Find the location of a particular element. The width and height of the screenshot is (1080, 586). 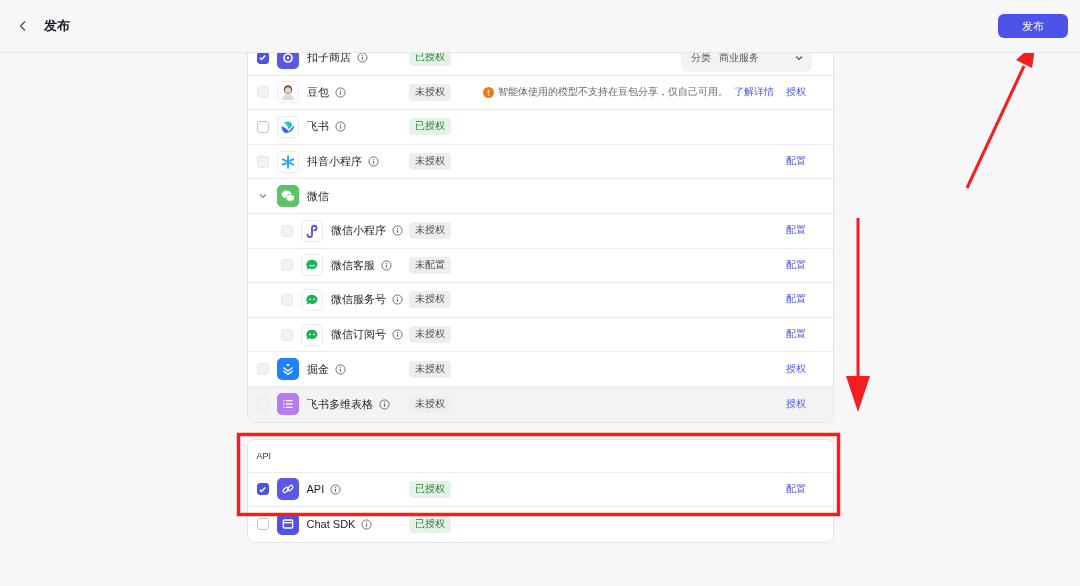

link-curve-icon is located at coordinates (311, 230).